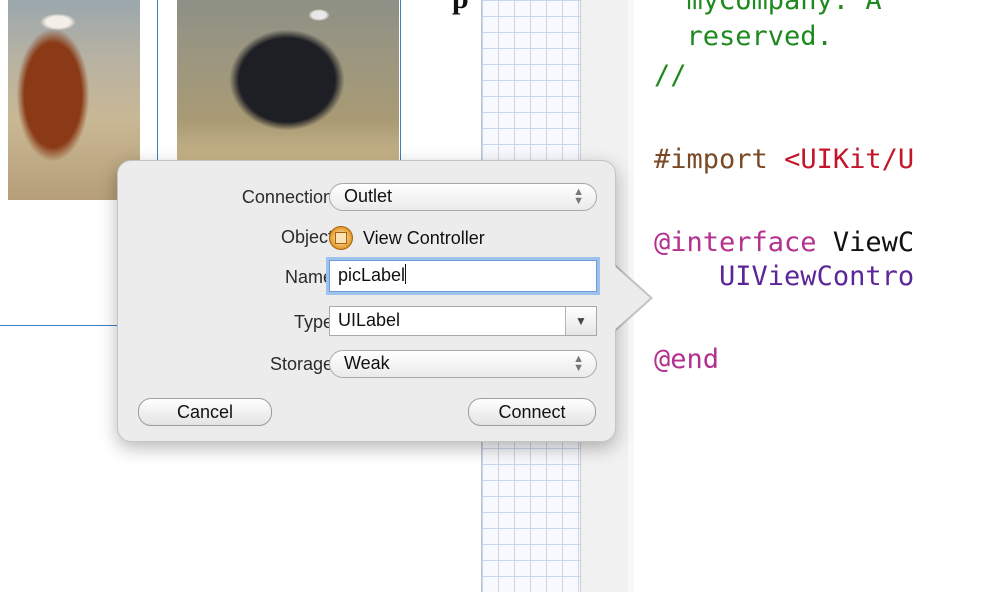  I want to click on import-target: <UIKit/U, so click(849, 159).